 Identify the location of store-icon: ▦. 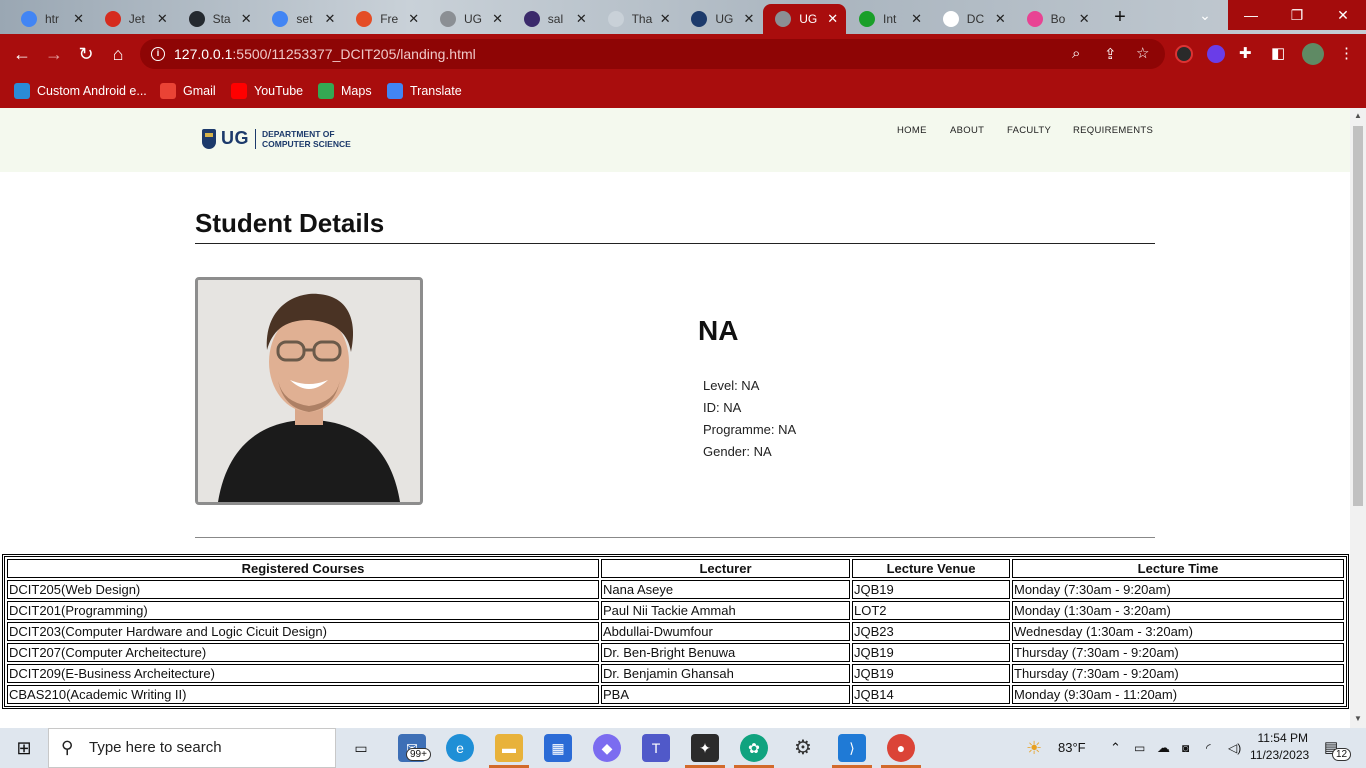
(558, 748).